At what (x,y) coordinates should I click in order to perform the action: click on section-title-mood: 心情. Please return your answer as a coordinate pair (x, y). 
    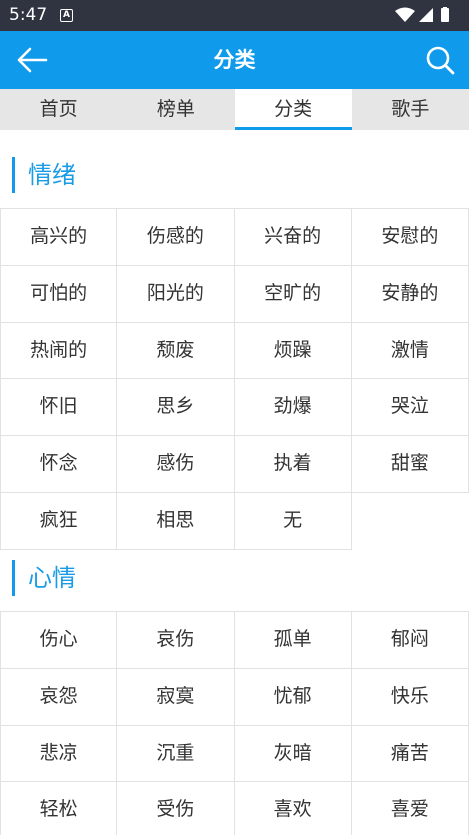
    Looking at the image, I should click on (44, 578).